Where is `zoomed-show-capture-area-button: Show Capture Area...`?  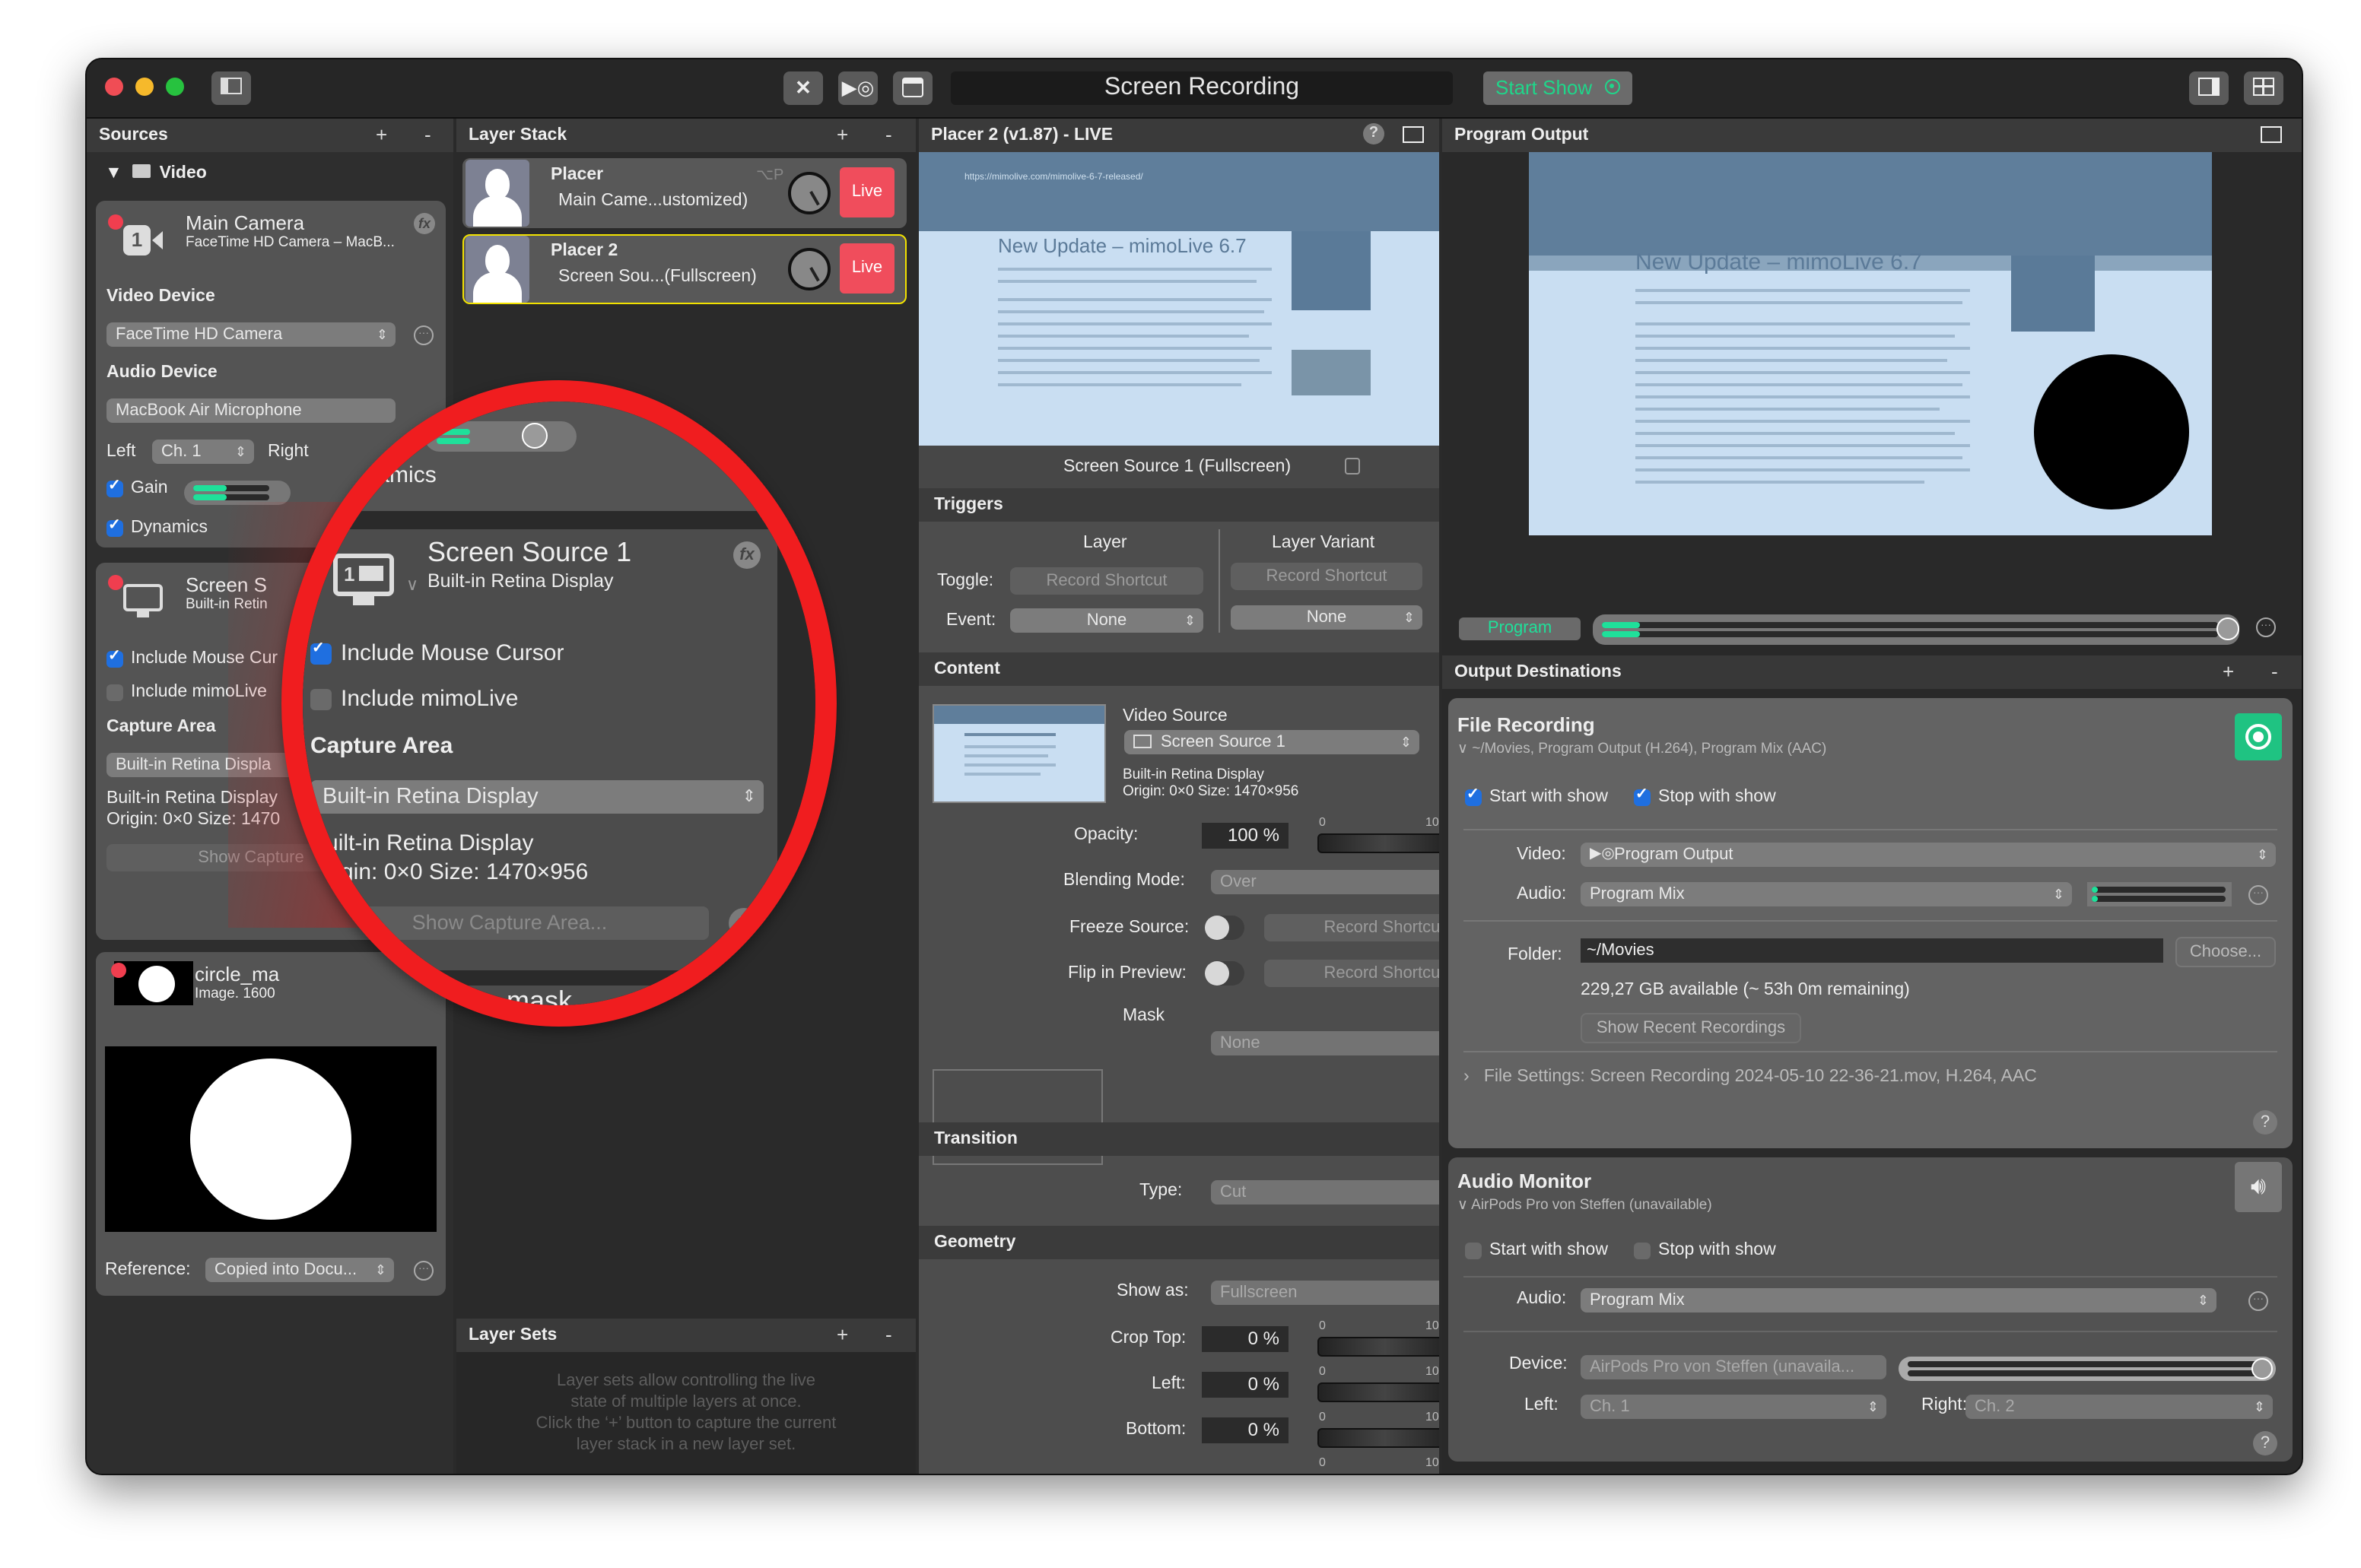 zoomed-show-capture-area-button: Show Capture Area... is located at coordinates (509, 923).